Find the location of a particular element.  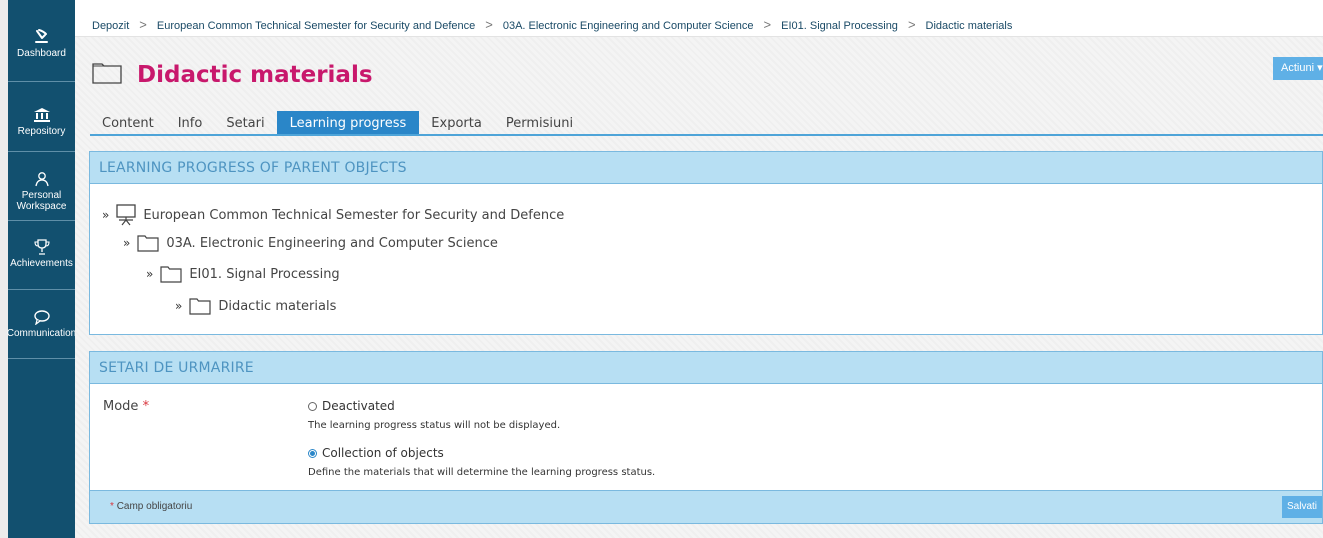

tree-item: » Didactic materials is located at coordinates (255, 306).